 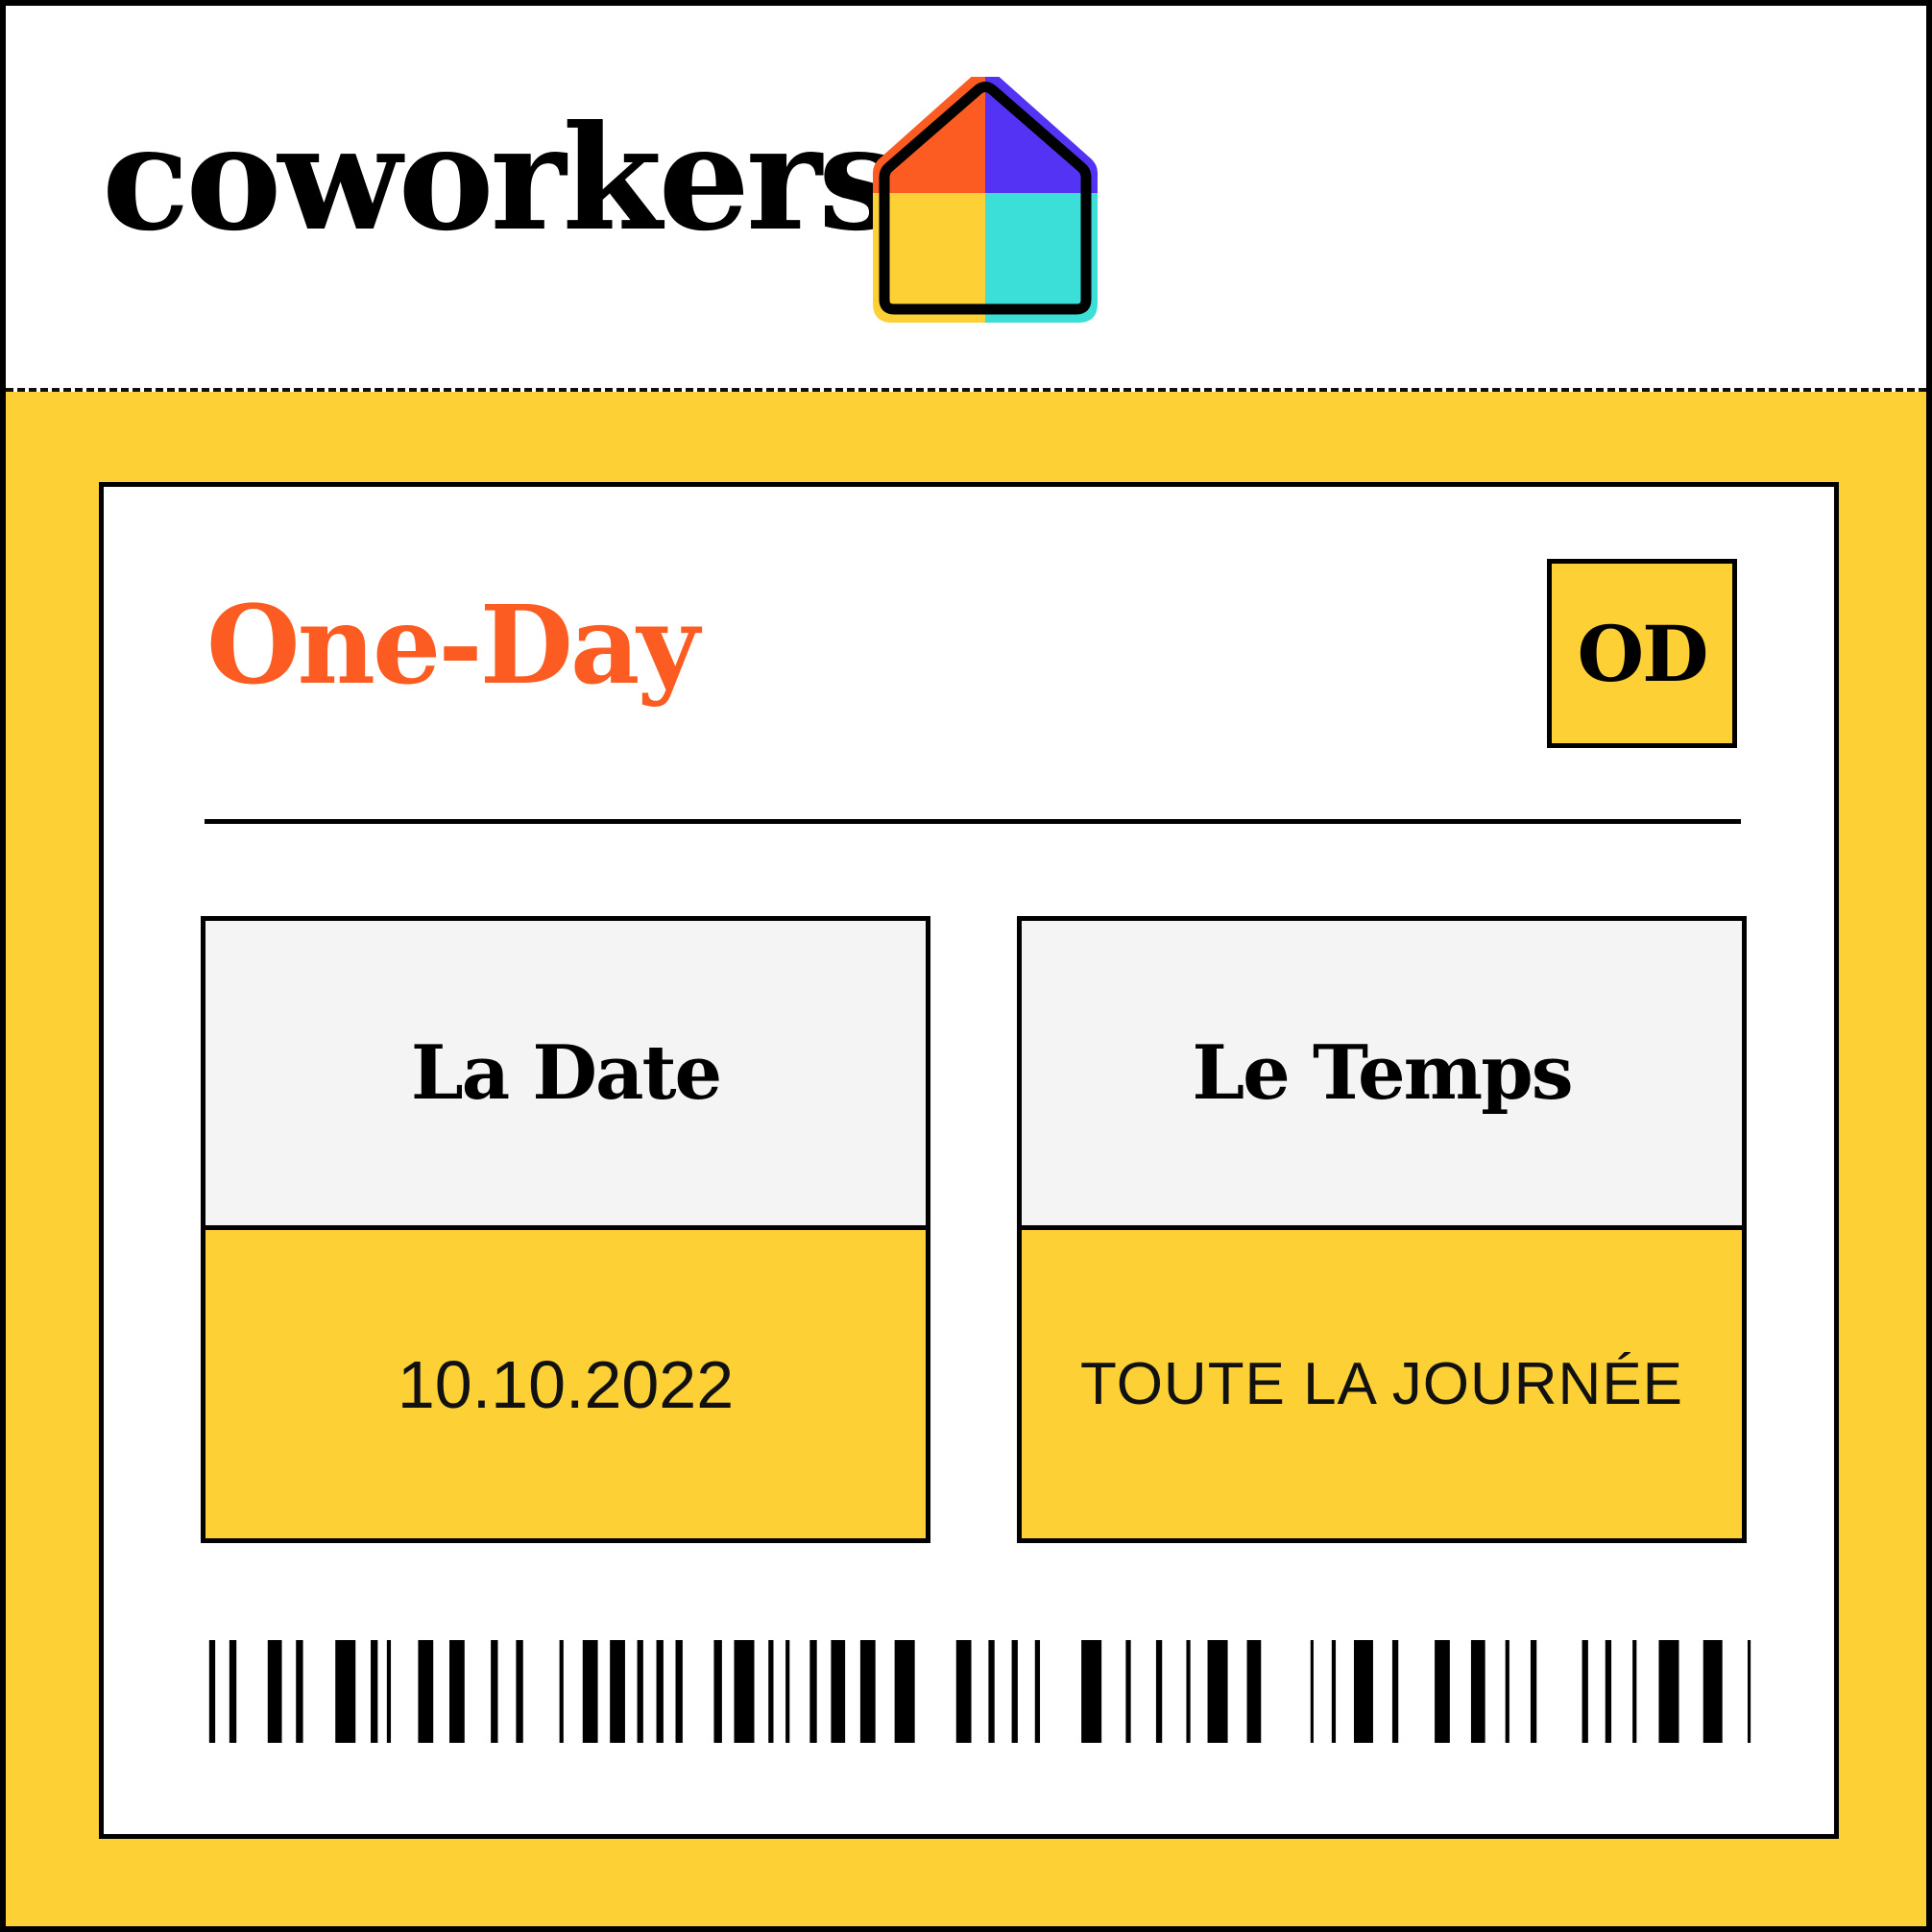 What do you see at coordinates (1642, 653) in the screenshot?
I see `ticket-code-badge: OD` at bounding box center [1642, 653].